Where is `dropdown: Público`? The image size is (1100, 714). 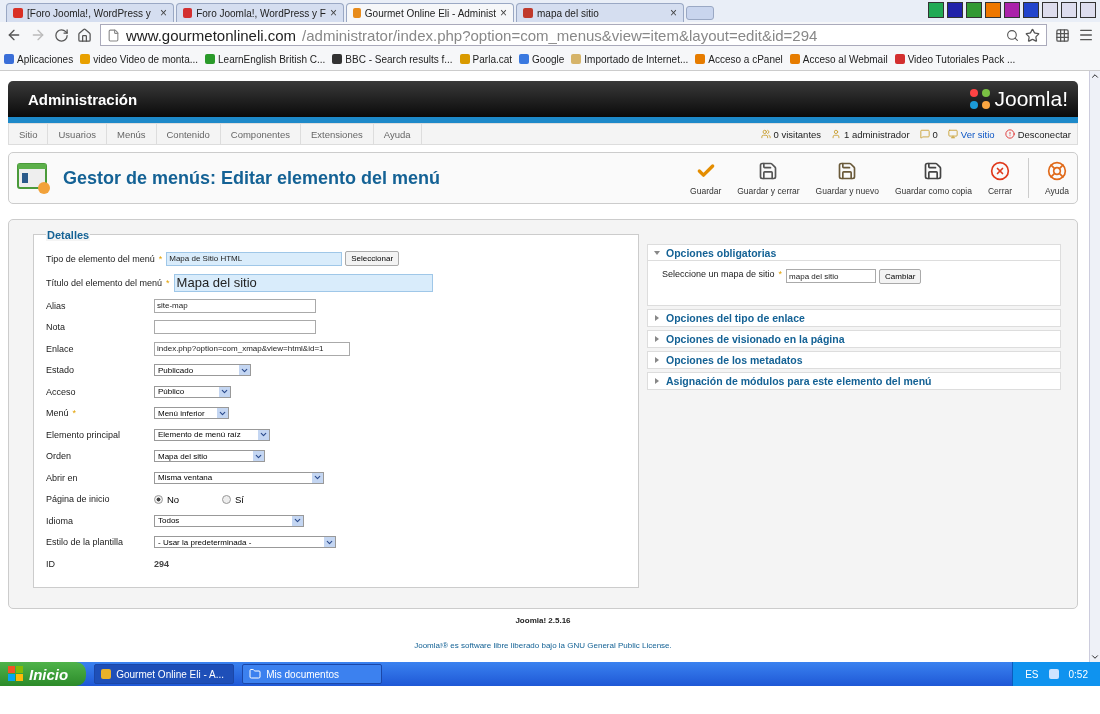
dropdown: Público is located at coordinates (192, 391).